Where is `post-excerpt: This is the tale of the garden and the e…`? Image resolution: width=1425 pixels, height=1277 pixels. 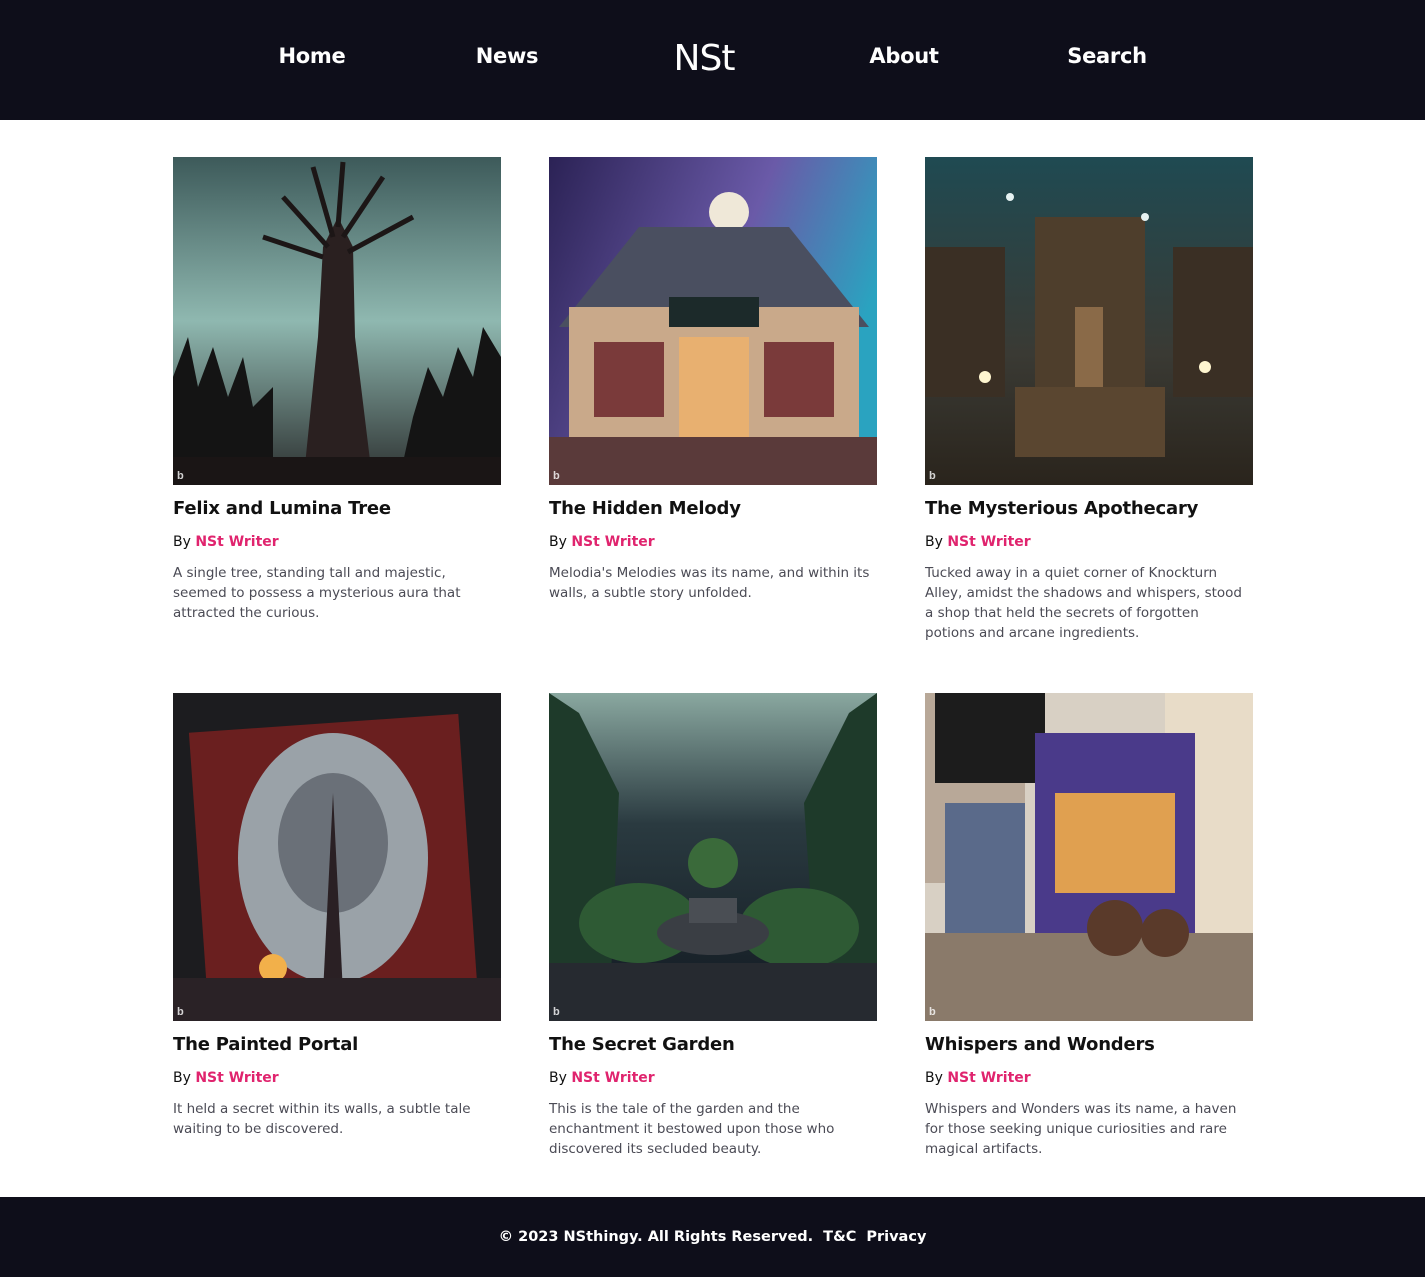 post-excerpt: This is the tale of the garden and the e… is located at coordinates (692, 1129).